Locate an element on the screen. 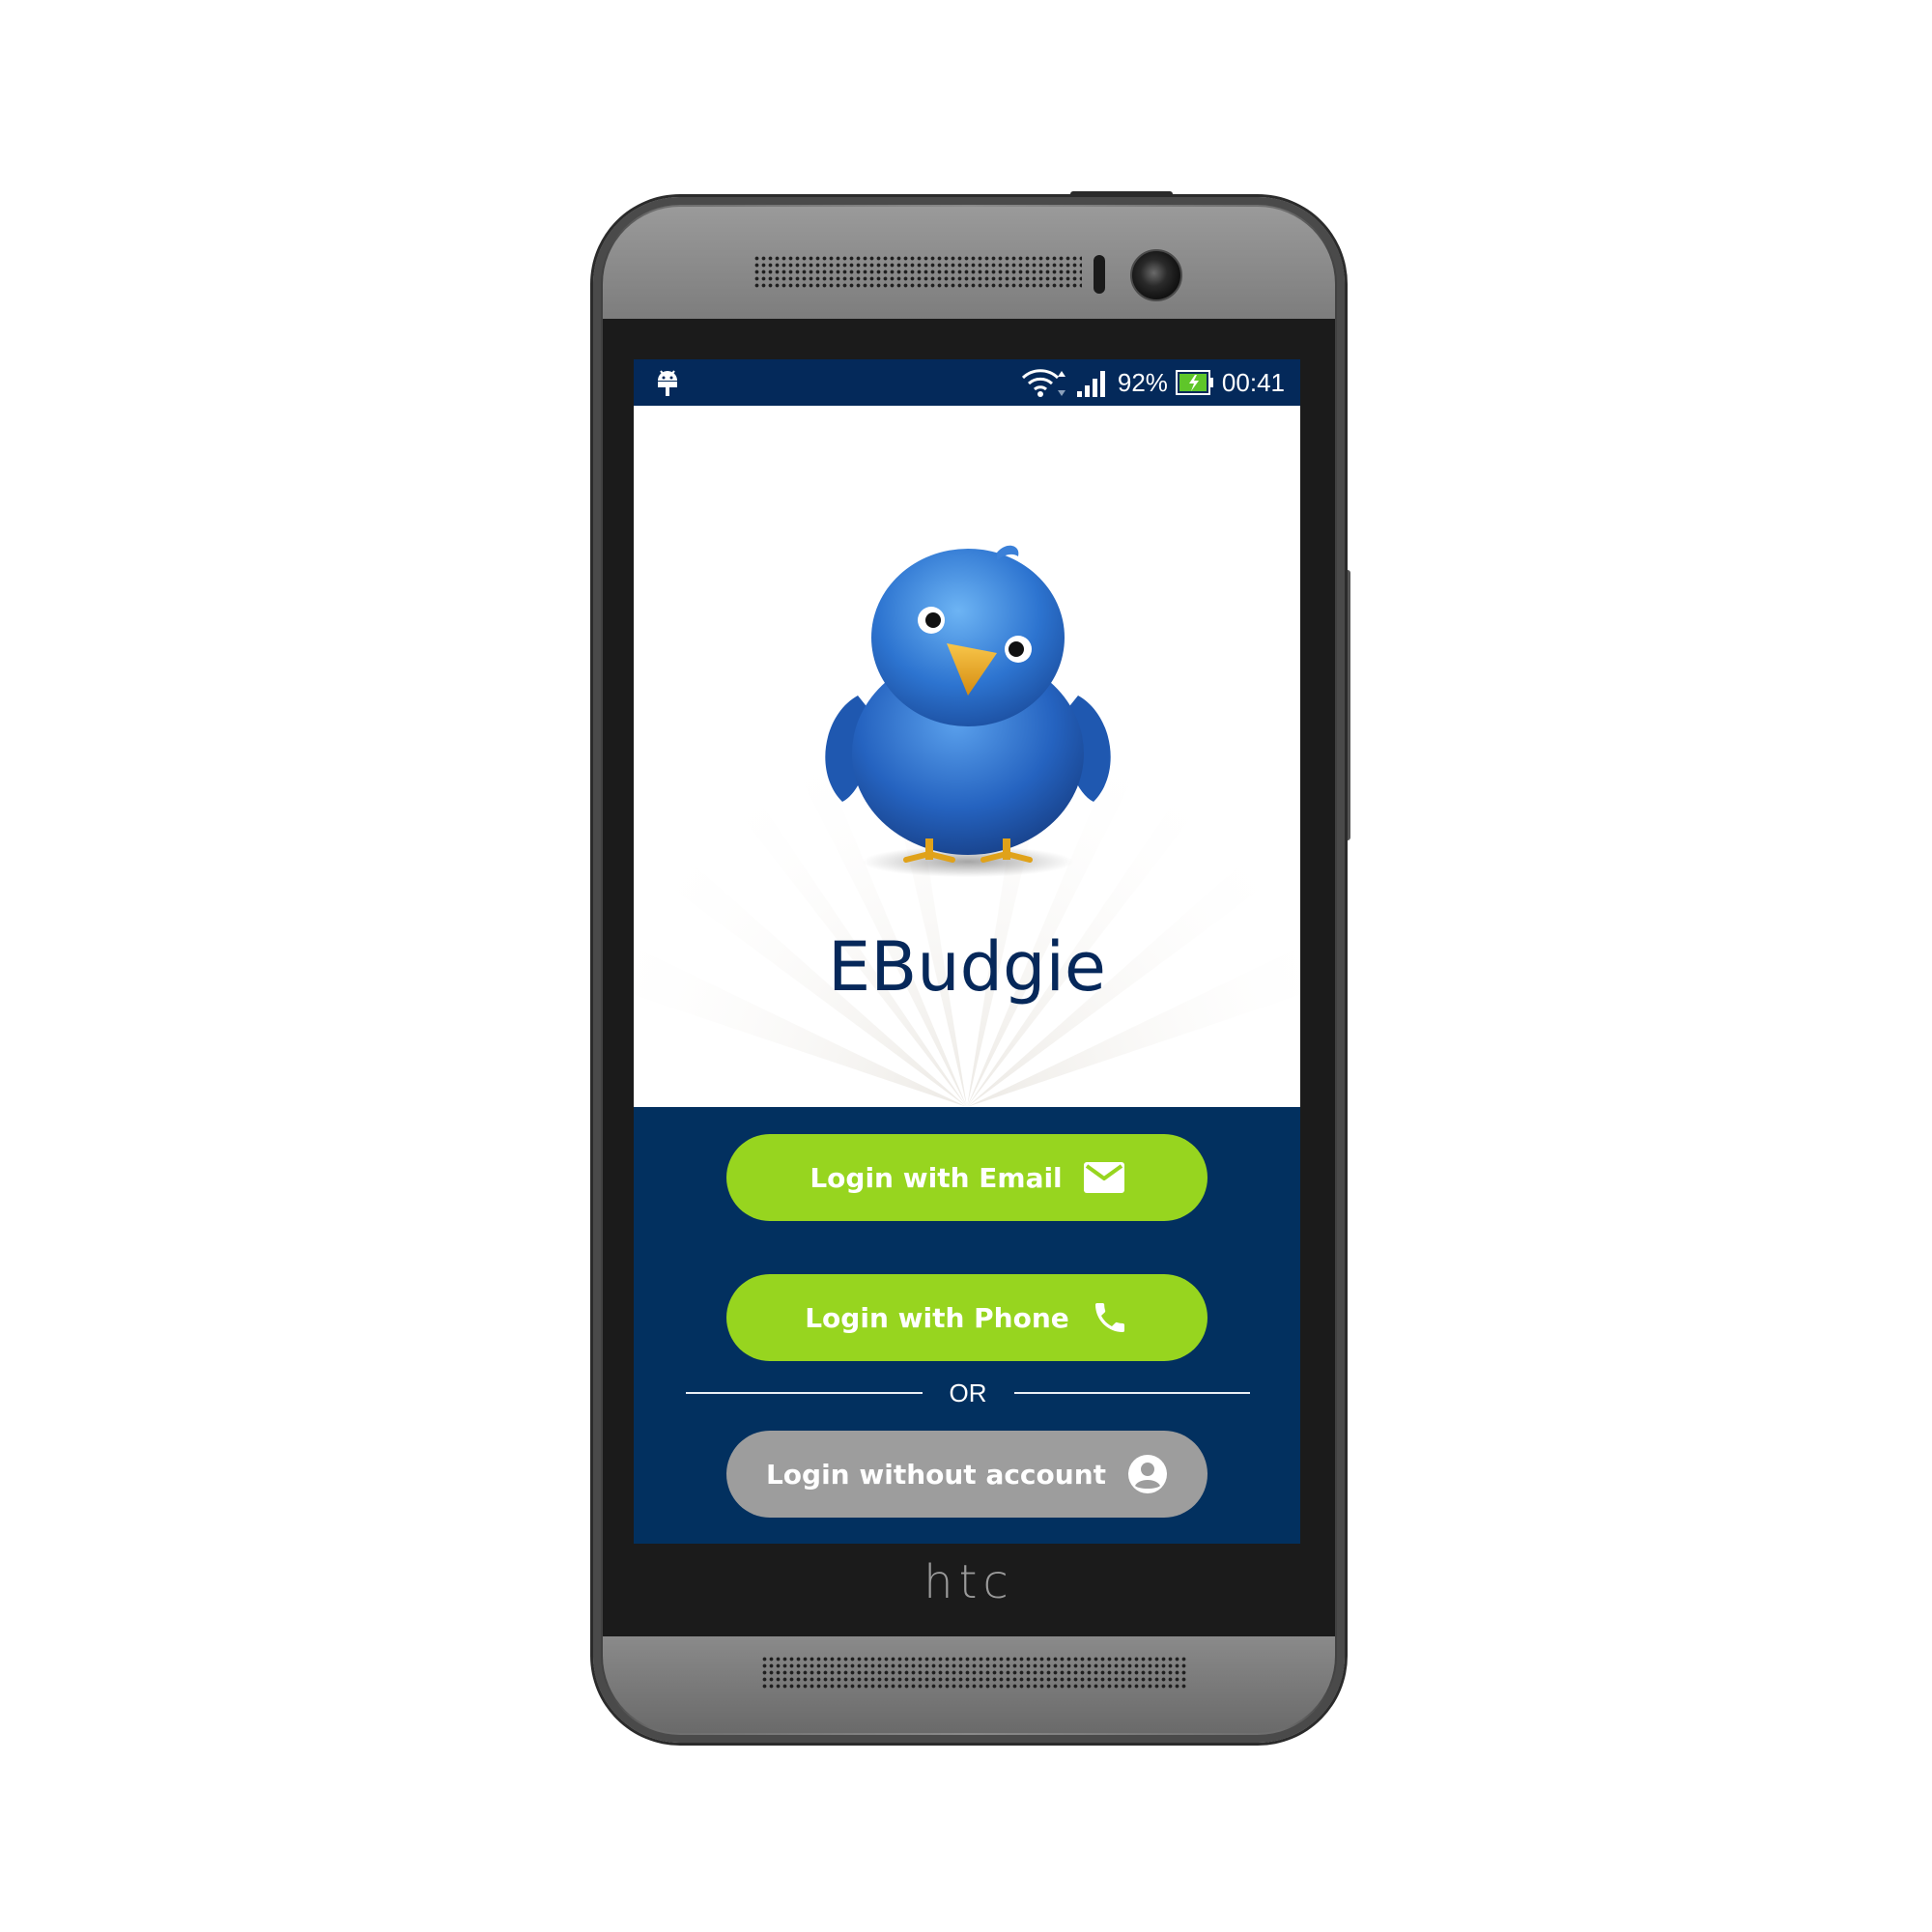 This screenshot has width=1932, height=1932. proximity-sensor is located at coordinates (1099, 274).